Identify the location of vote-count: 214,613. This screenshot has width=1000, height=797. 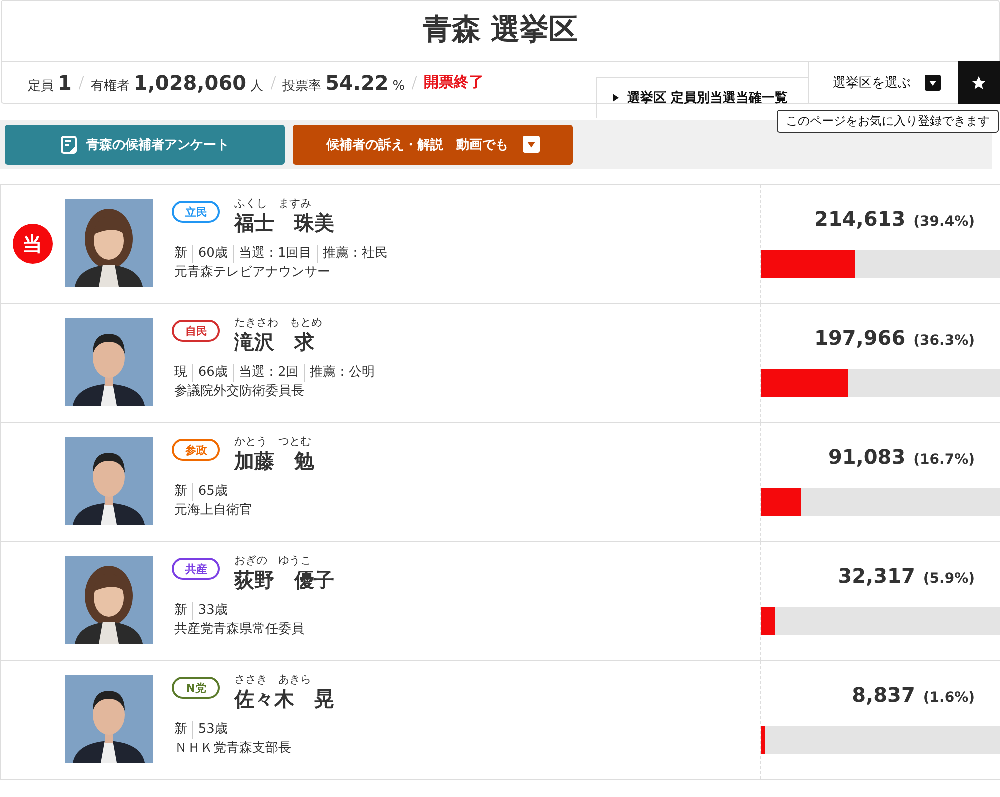
(860, 219).